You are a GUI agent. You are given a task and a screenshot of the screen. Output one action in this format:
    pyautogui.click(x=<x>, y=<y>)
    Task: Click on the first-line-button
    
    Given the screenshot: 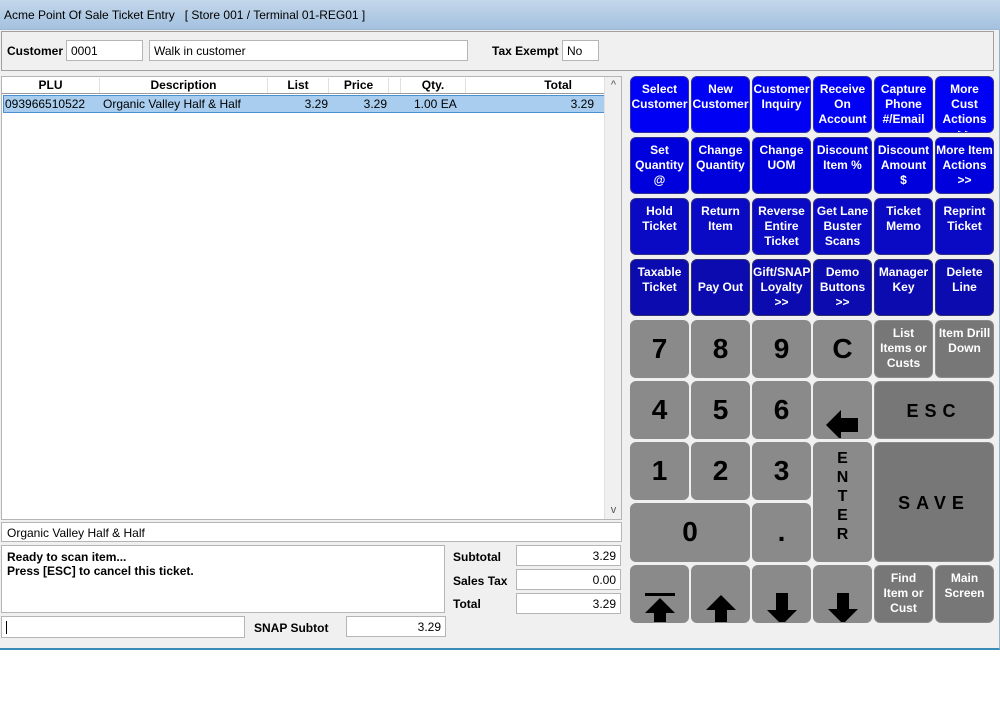 What is the action you would take?
    pyautogui.click(x=659, y=594)
    